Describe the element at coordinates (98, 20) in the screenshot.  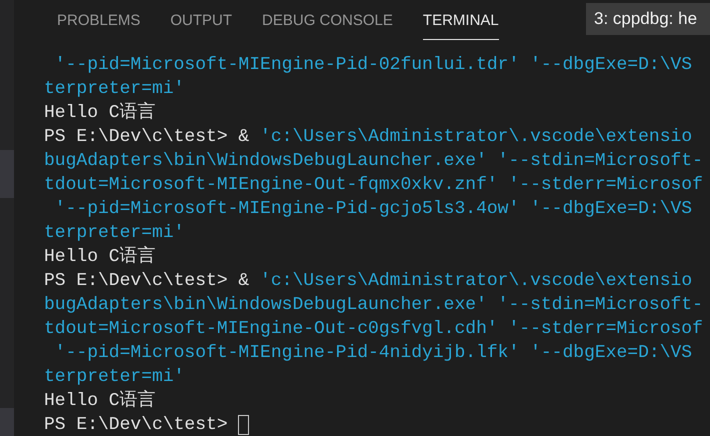
I see `panel-tab: PROBLEMS` at that location.